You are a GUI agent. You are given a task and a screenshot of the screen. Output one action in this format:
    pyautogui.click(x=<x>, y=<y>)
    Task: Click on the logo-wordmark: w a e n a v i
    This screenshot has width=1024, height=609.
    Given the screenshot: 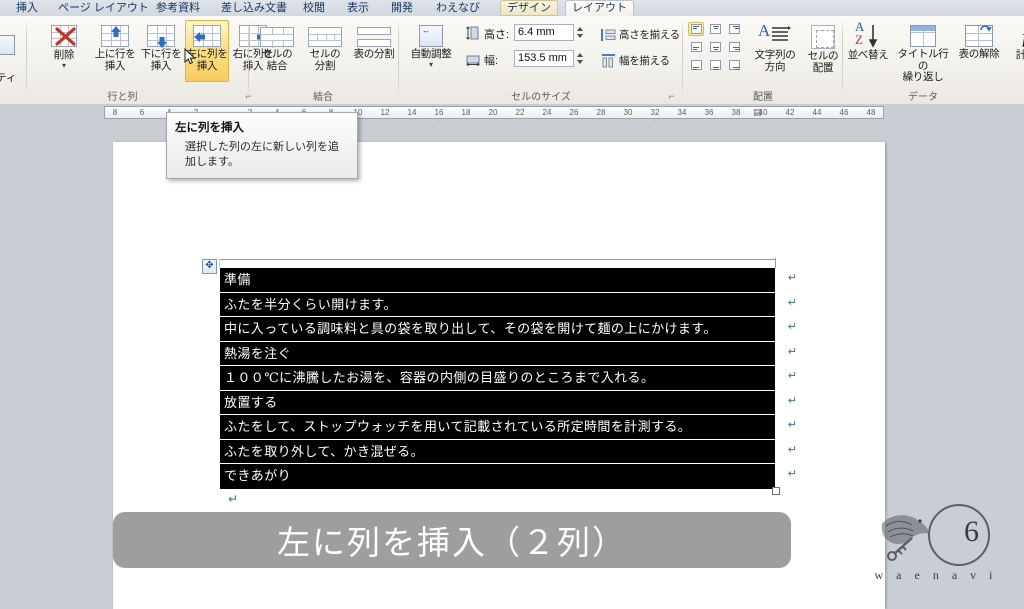 What is the action you would take?
    pyautogui.click(x=936, y=575)
    